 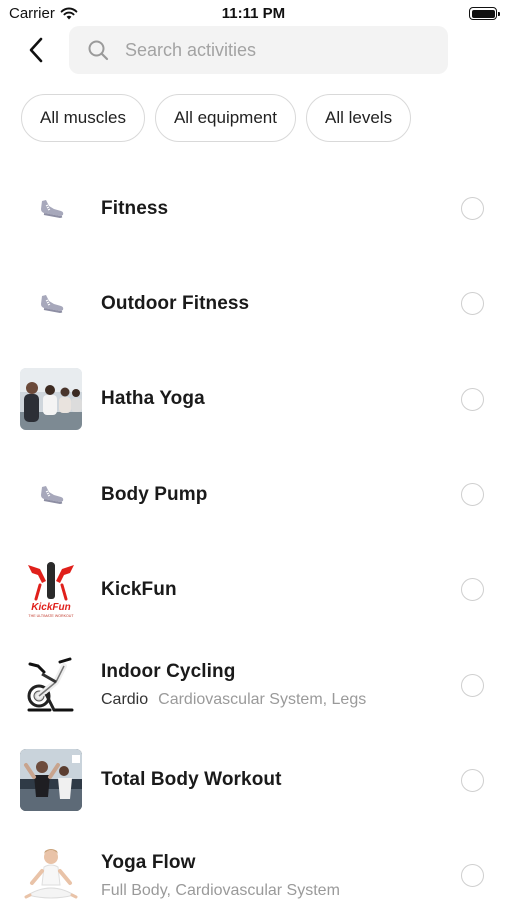 What do you see at coordinates (51, 589) in the screenshot?
I see `kickfun-logo: KickFun THE ULTIMATE WORKOUT` at bounding box center [51, 589].